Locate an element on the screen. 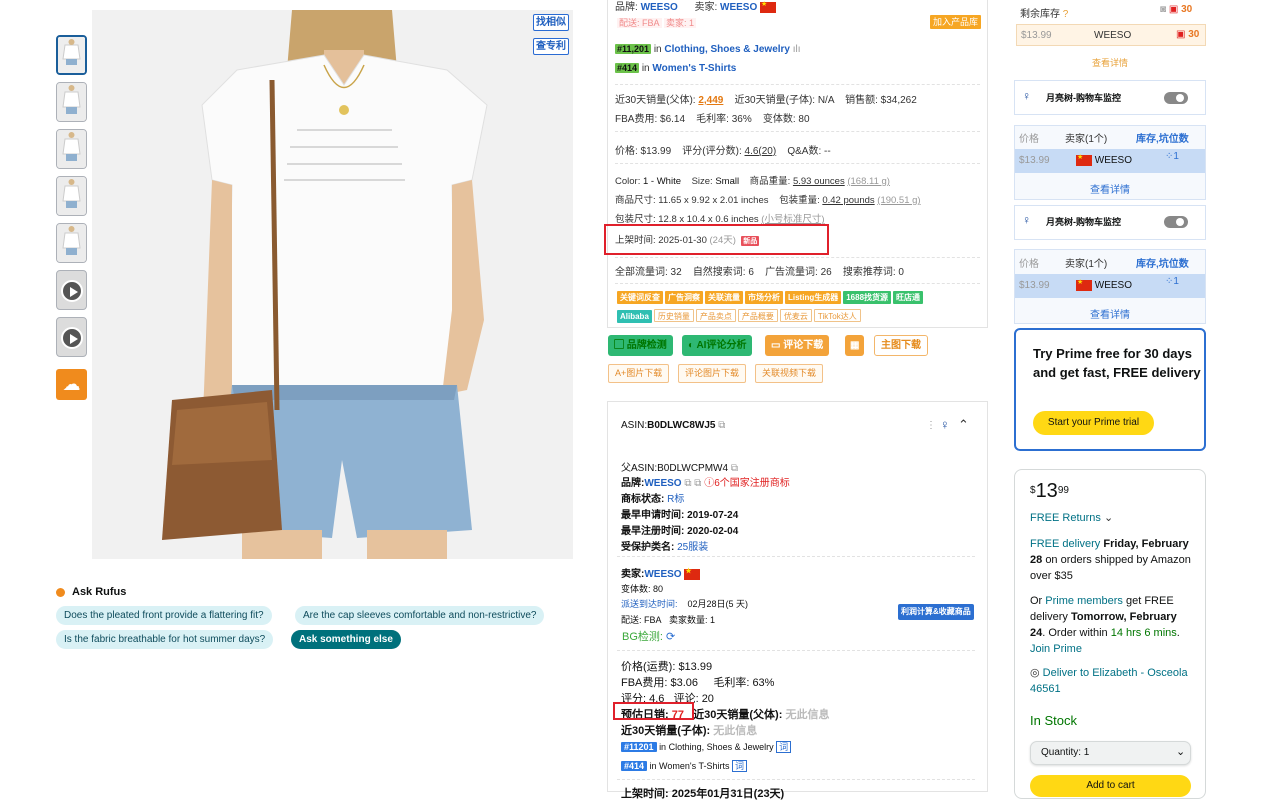  aplus-image-download-button: A+图片下载 is located at coordinates (639, 373).